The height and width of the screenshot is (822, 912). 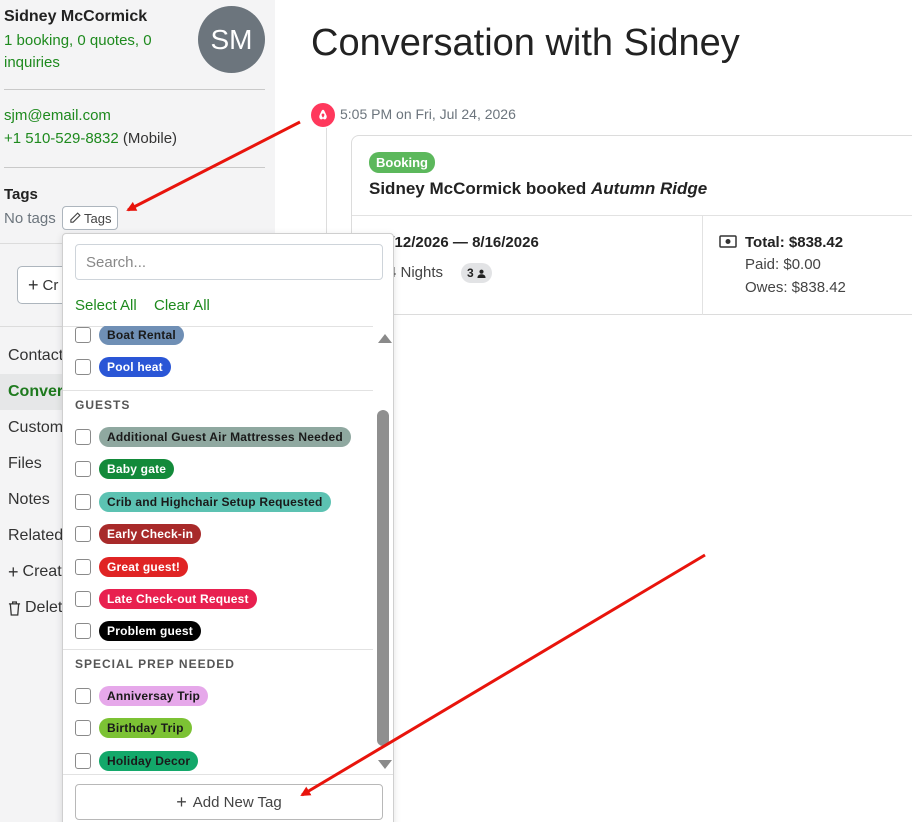 What do you see at coordinates (525, 43) in the screenshot?
I see `page-title: Conversation with Sidney` at bounding box center [525, 43].